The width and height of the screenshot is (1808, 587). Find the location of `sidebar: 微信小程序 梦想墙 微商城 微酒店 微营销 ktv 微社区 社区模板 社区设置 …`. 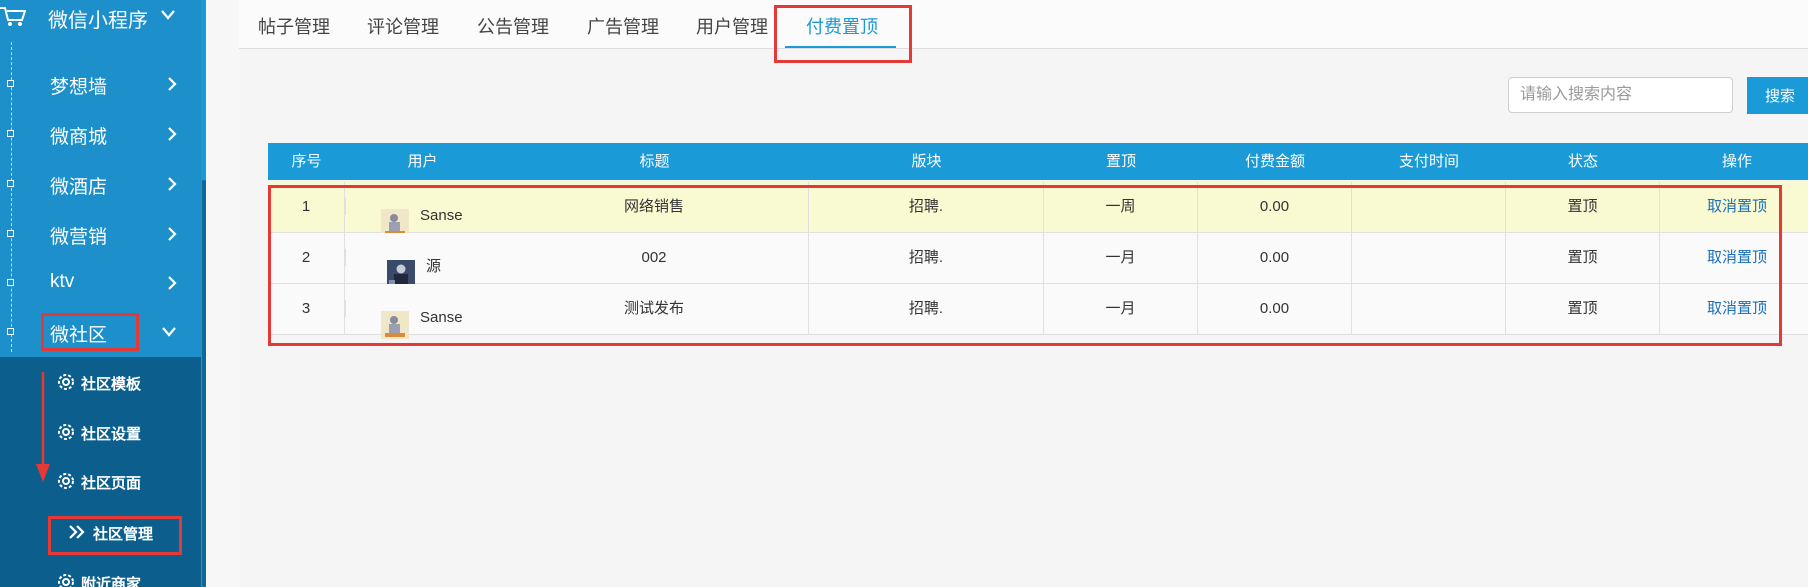

sidebar: 微信小程序 梦想墙 微商城 微酒店 微营销 ktv 微社区 社区模板 社区设置 … is located at coordinates (103, 293).